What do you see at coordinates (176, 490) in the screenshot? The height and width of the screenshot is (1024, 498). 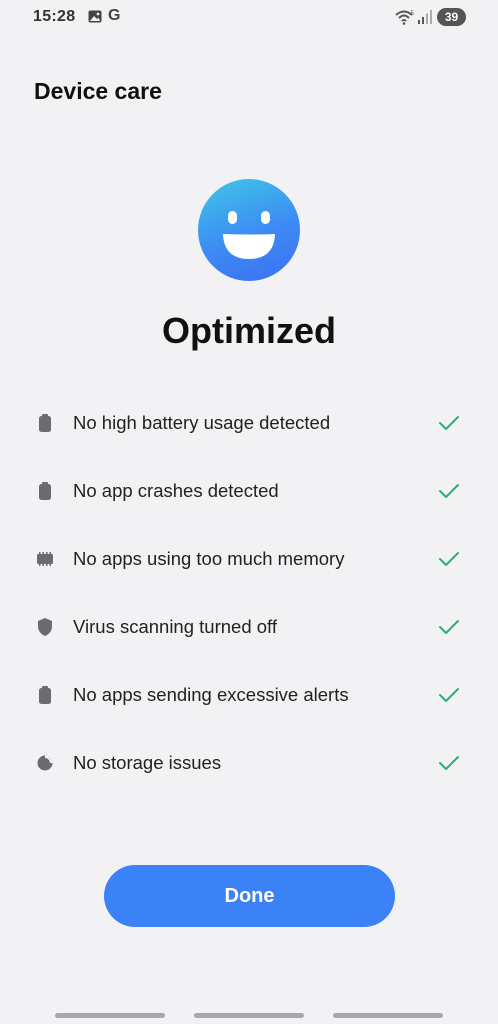 I see `check-label: No app crashes detected` at bounding box center [176, 490].